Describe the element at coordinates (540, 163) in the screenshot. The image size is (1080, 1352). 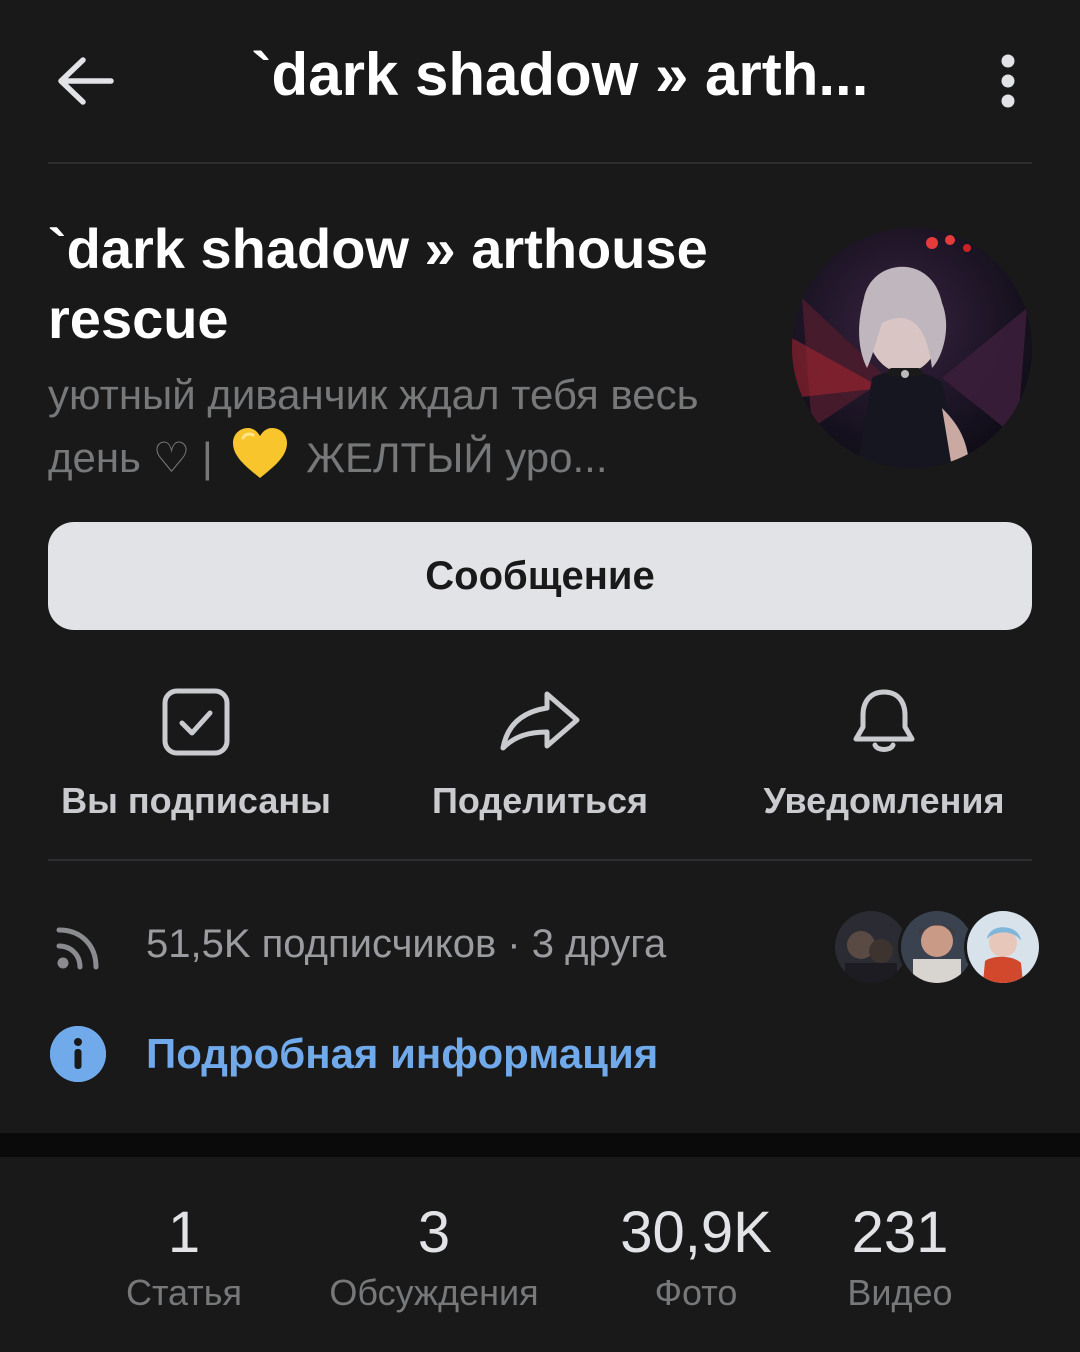
I see `header-divider` at that location.